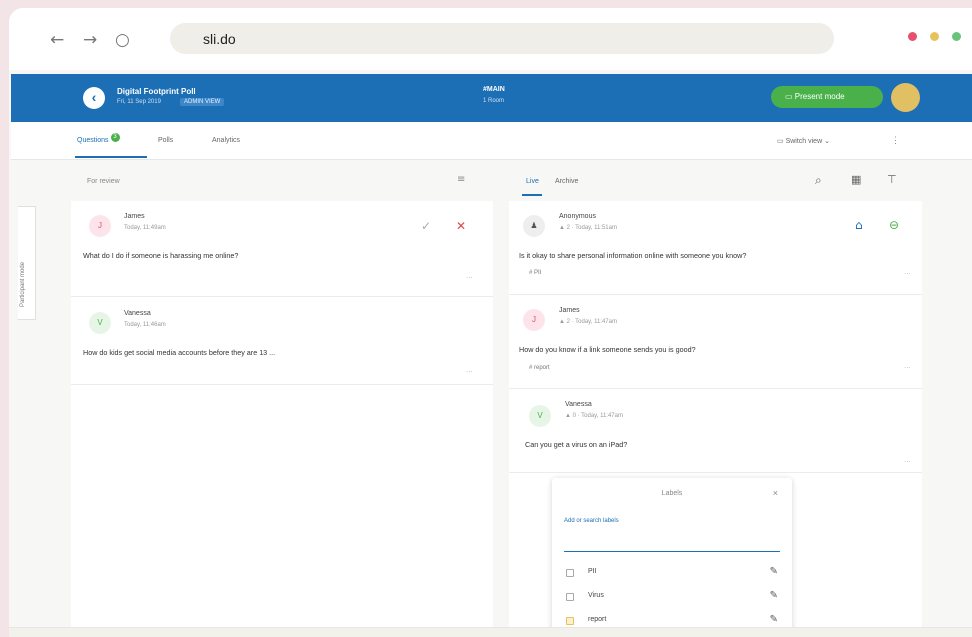  Describe the element at coordinates (790, 96) in the screenshot. I see `screen-icon: ▭` at that location.